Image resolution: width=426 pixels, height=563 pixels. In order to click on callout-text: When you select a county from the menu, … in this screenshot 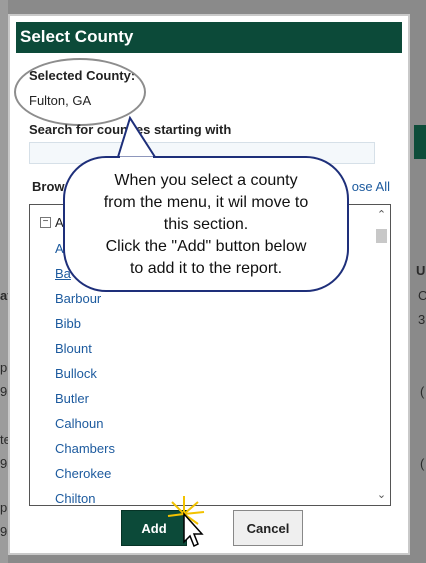, I will do `click(206, 224)`.